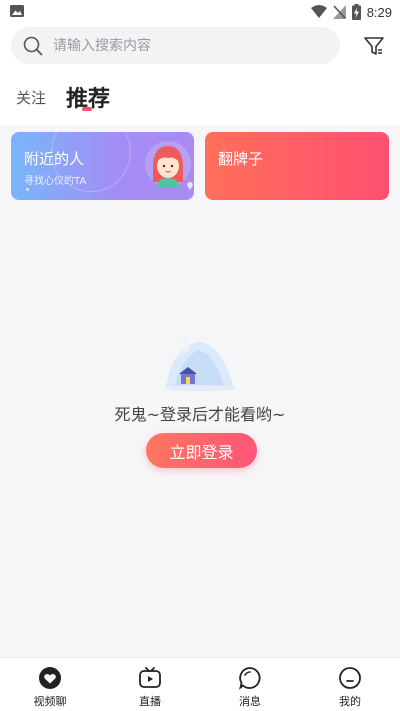 The height and width of the screenshot is (711, 400). Describe the element at coordinates (102, 166) in the screenshot. I see `nearby-people-card: 附近的人 寻找心仪的TA` at that location.